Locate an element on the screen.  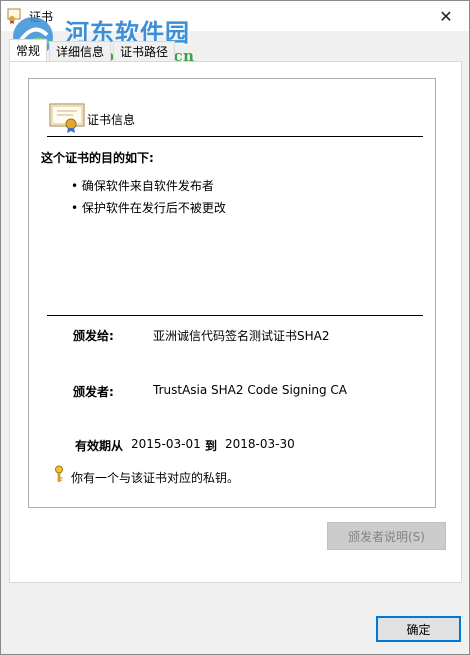
issued-by-value: TrustAsia SHA2 Code Signing CA is located at coordinates (250, 390).